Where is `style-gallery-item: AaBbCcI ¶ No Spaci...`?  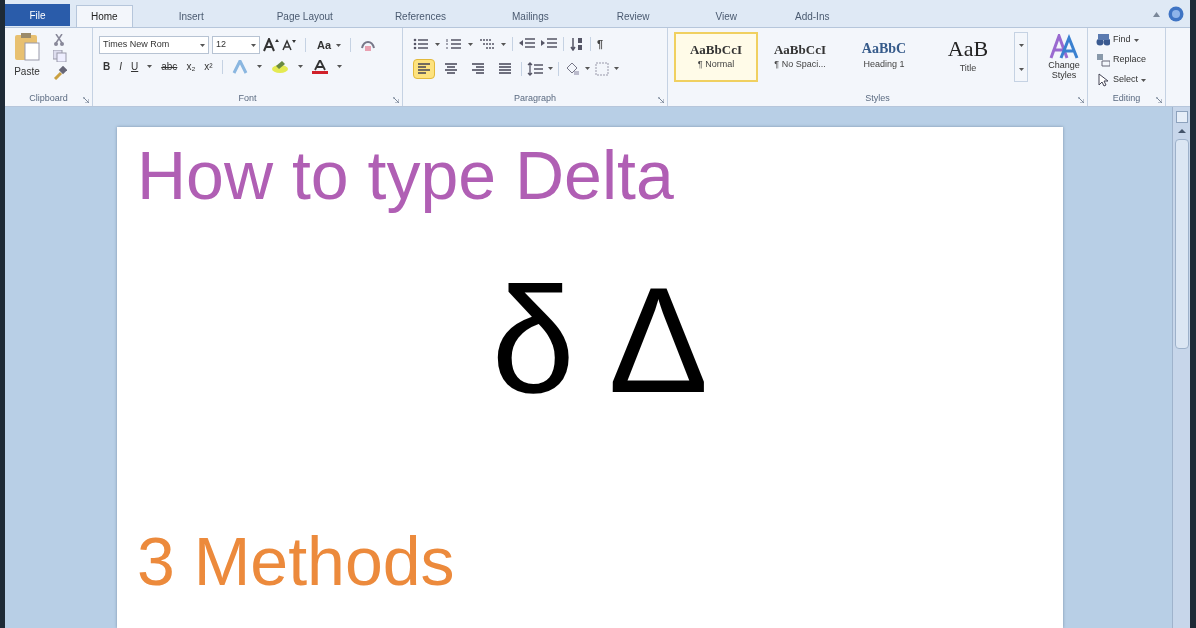
style-gallery-item: AaBbCcI ¶ No Spaci... is located at coordinates (800, 57).